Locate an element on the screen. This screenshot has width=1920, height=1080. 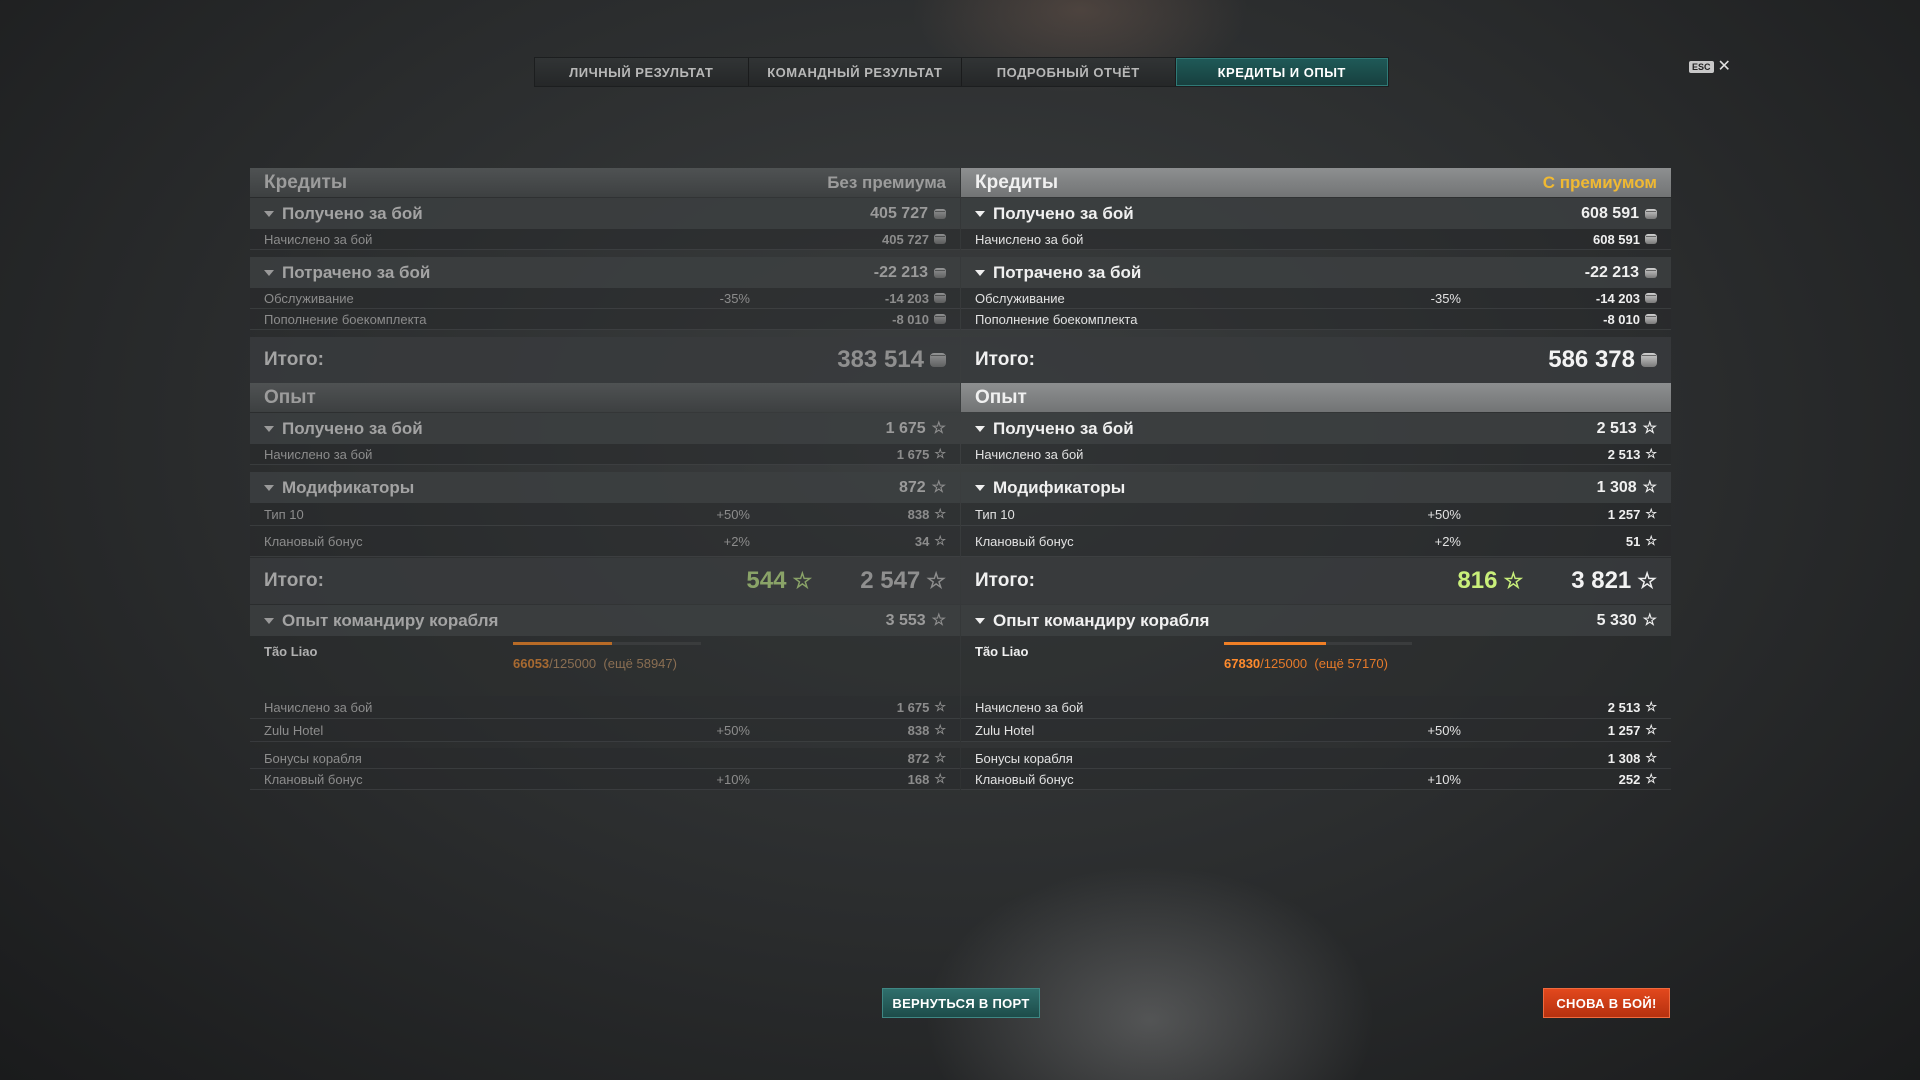
row-percent: +50% is located at coordinates (1444, 514).